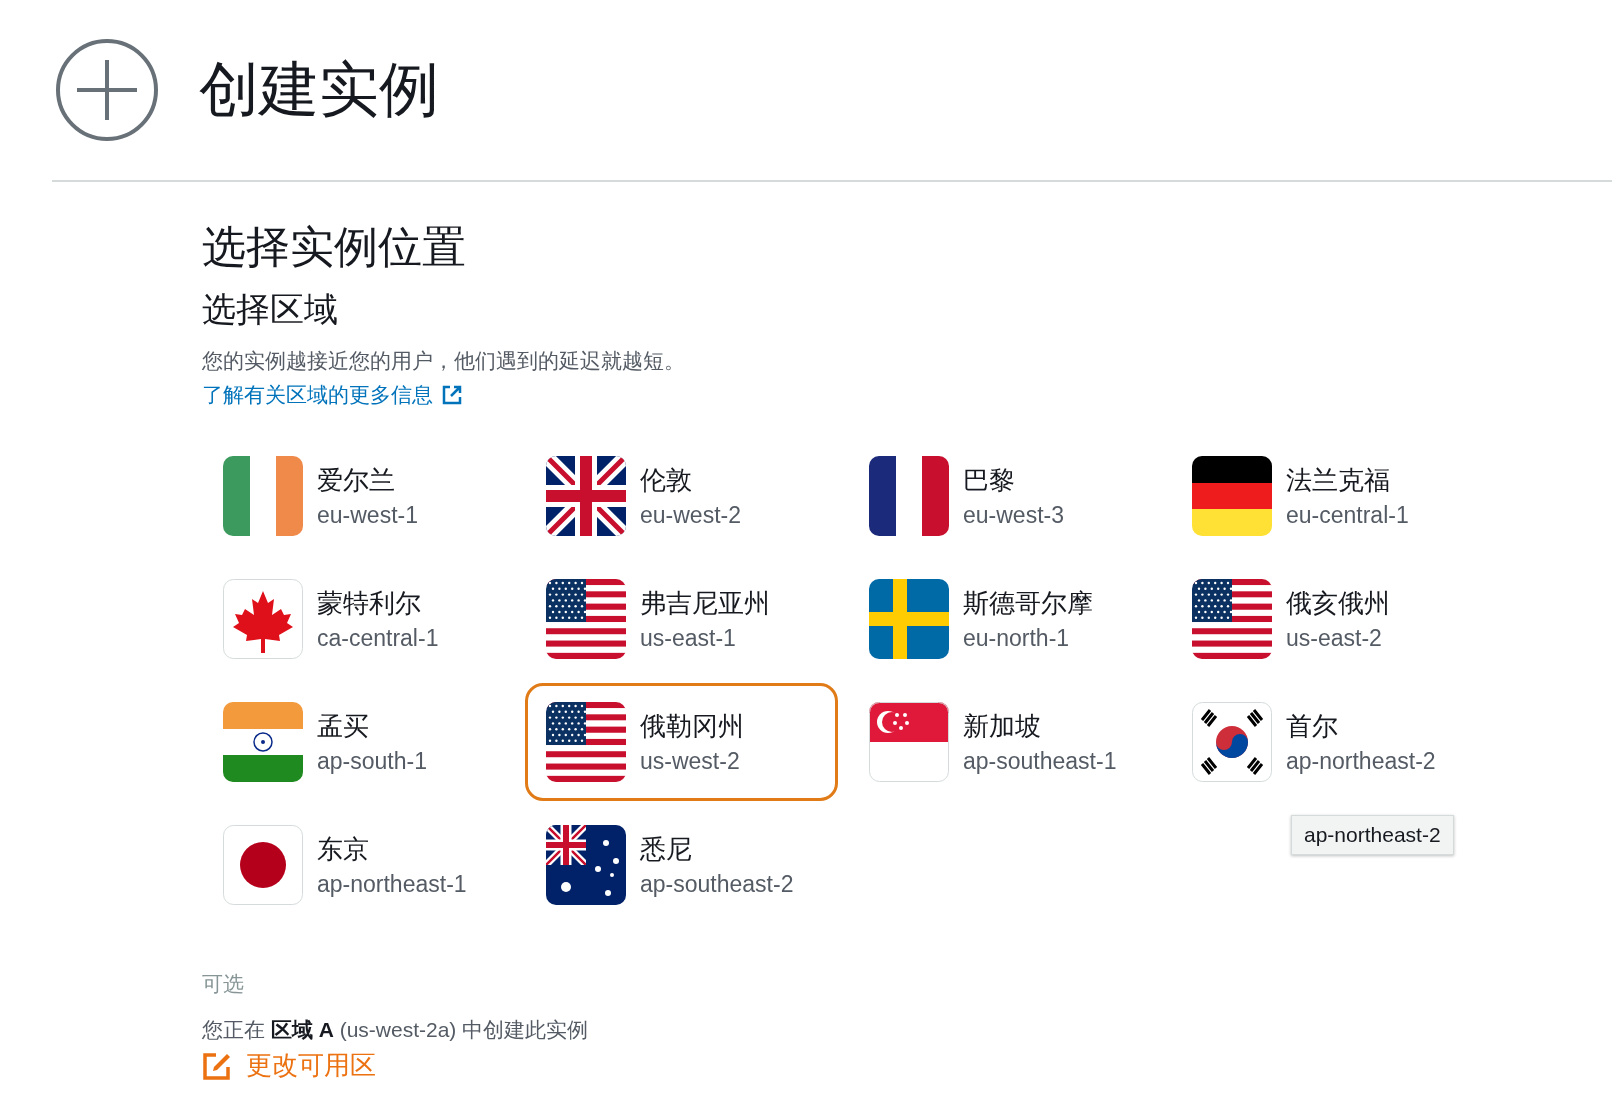 Image resolution: width=1612 pixels, height=1106 pixels. What do you see at coordinates (1338, 480) in the screenshot?
I see `region-name: 法兰克福` at bounding box center [1338, 480].